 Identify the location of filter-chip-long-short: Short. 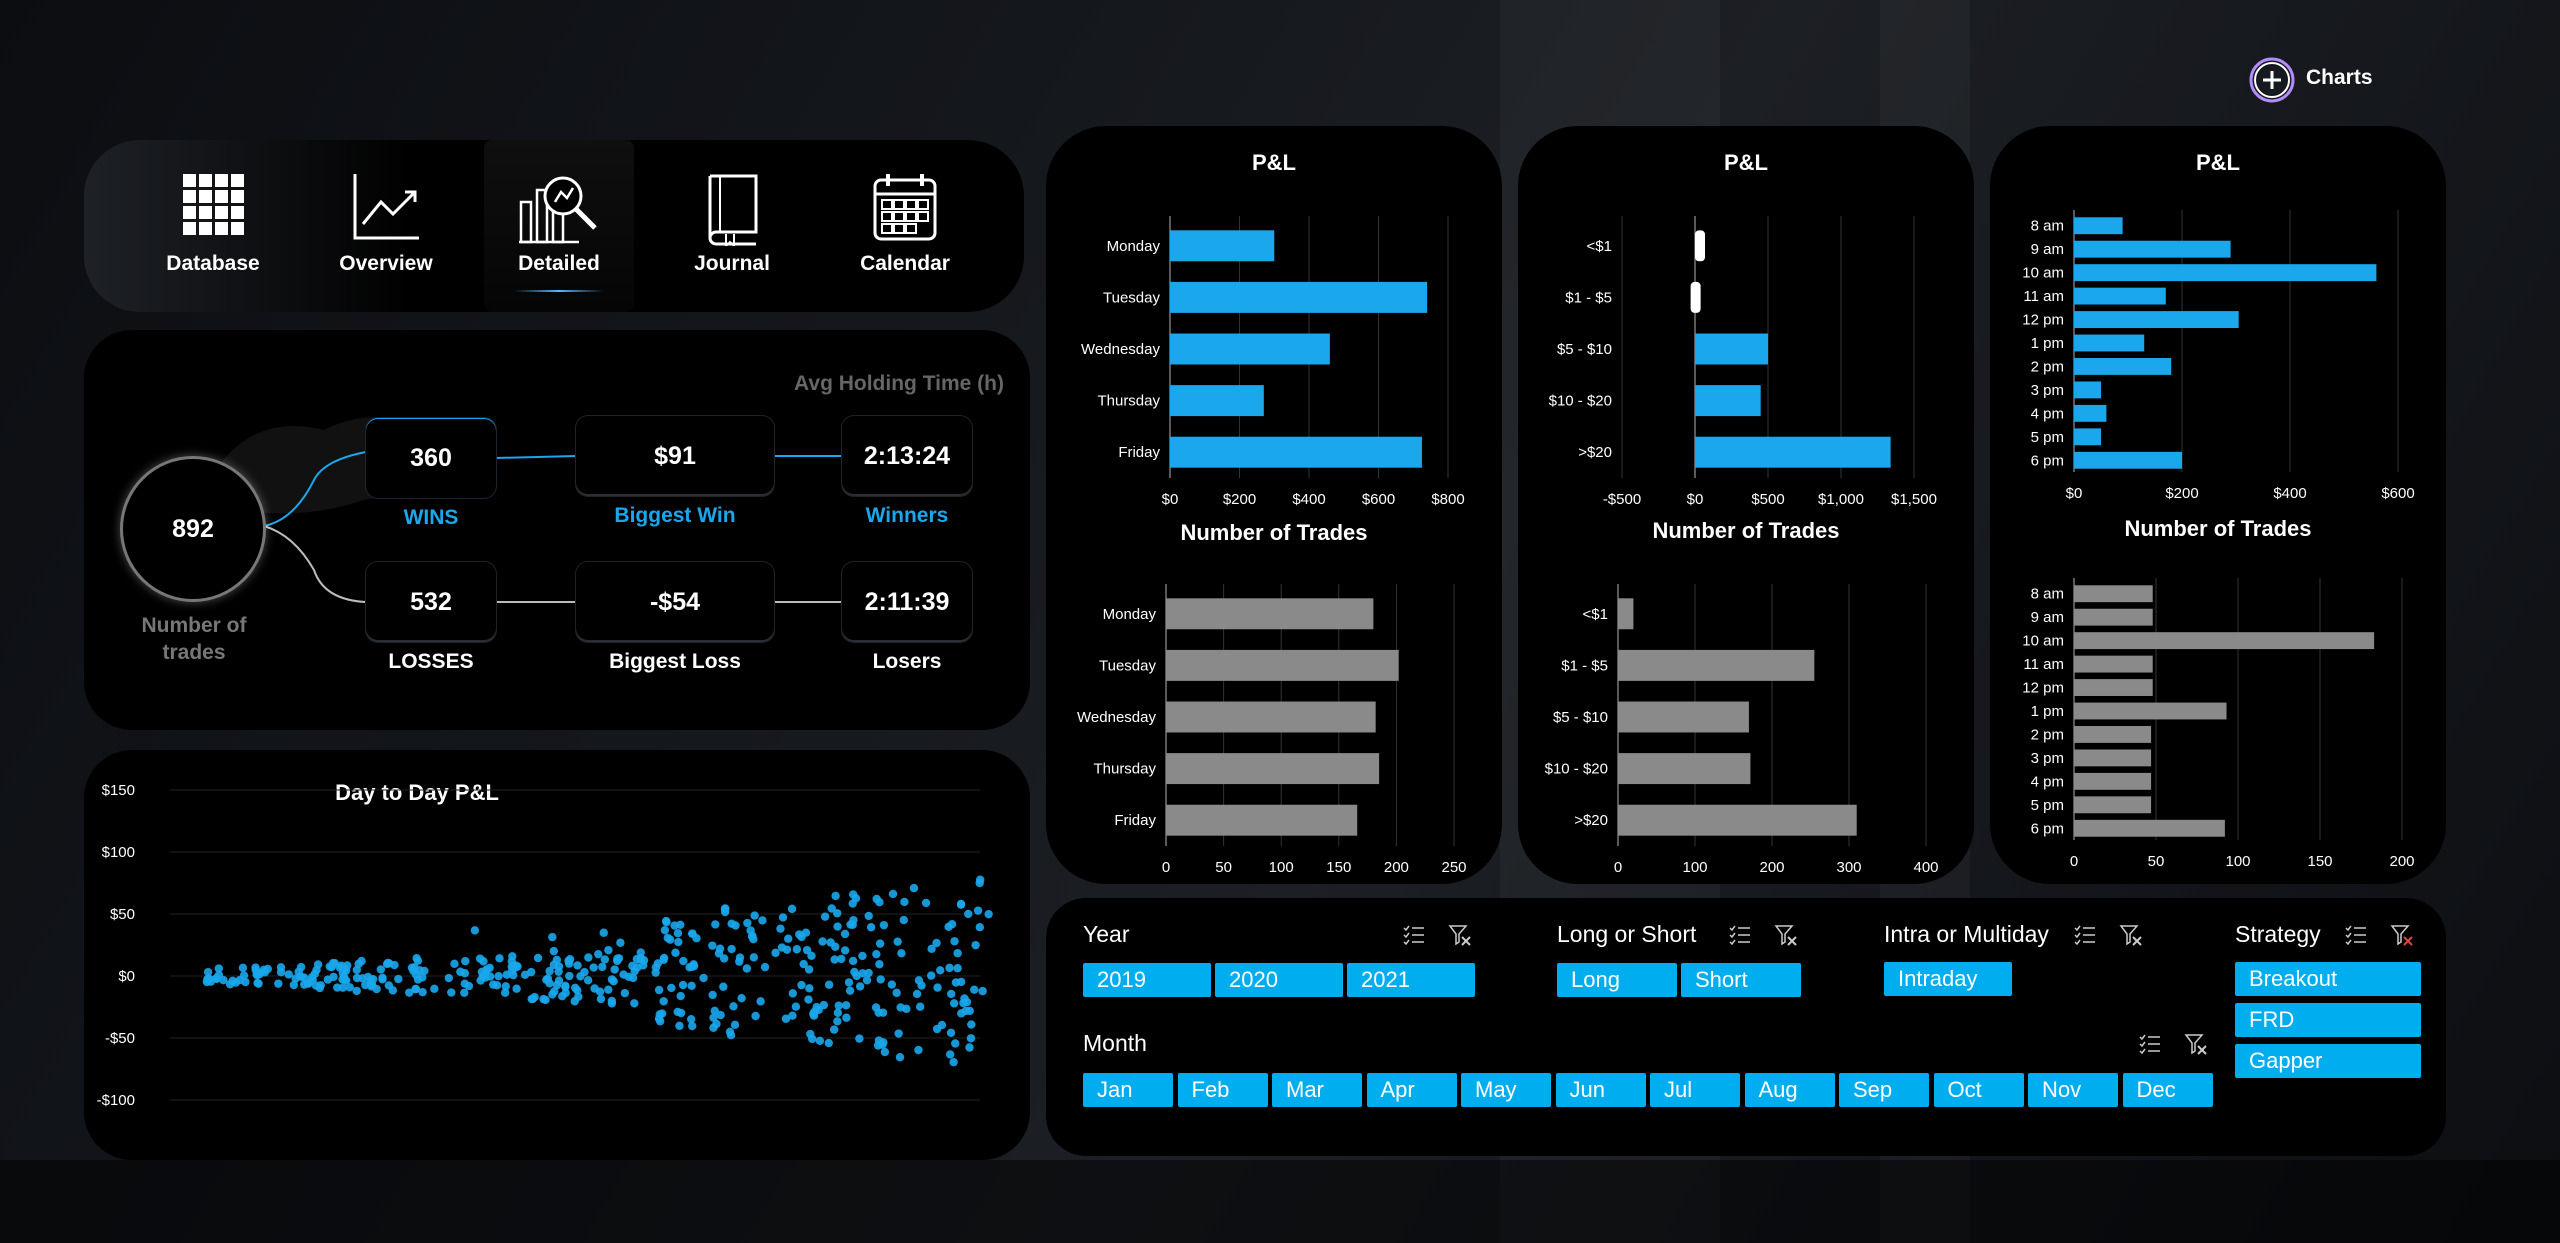
(1741, 980).